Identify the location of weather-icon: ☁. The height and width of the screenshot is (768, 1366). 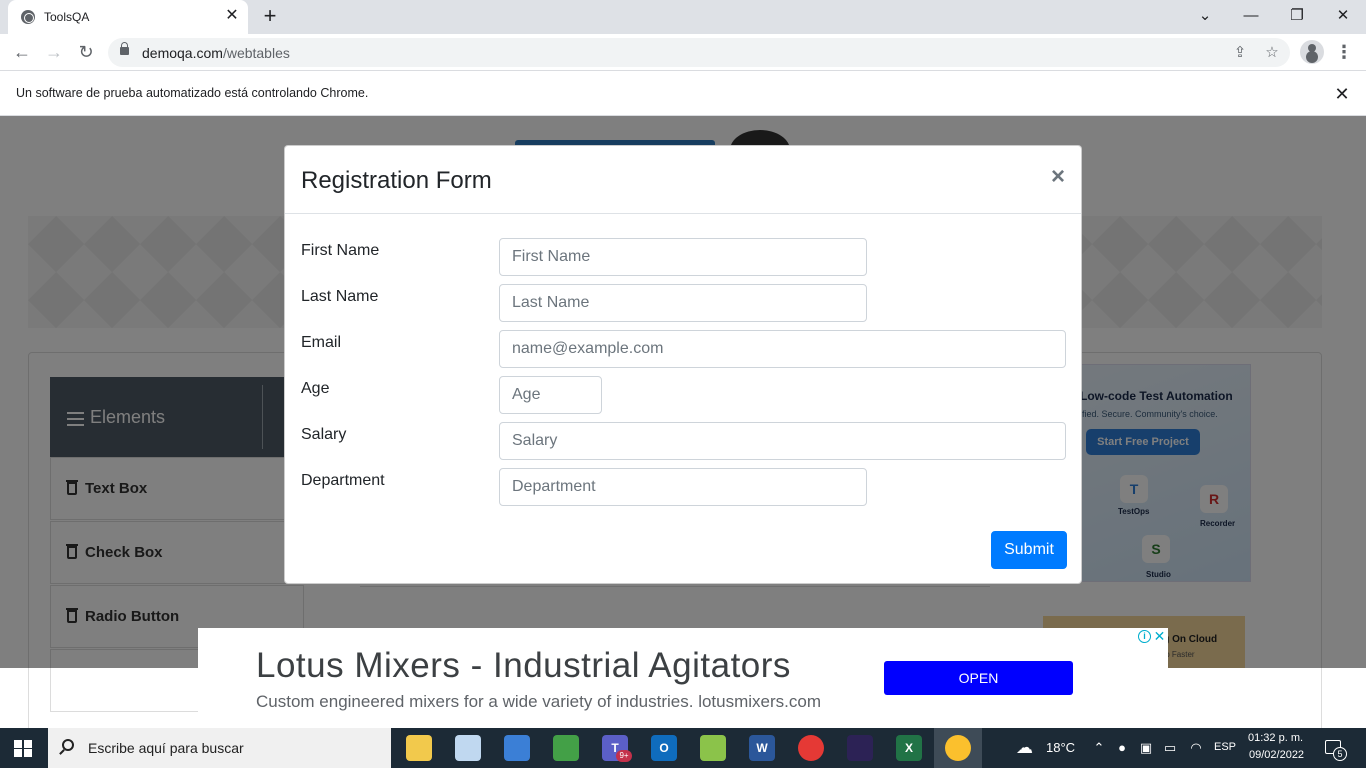
(1024, 747).